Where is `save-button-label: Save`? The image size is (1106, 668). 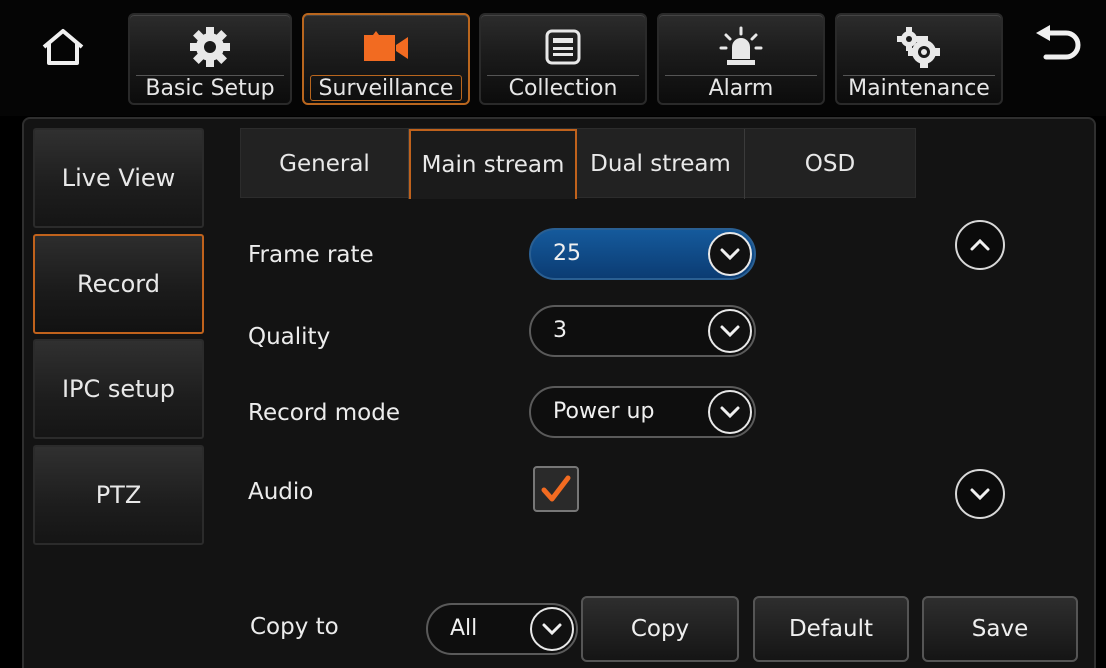
save-button-label: Save is located at coordinates (1000, 629).